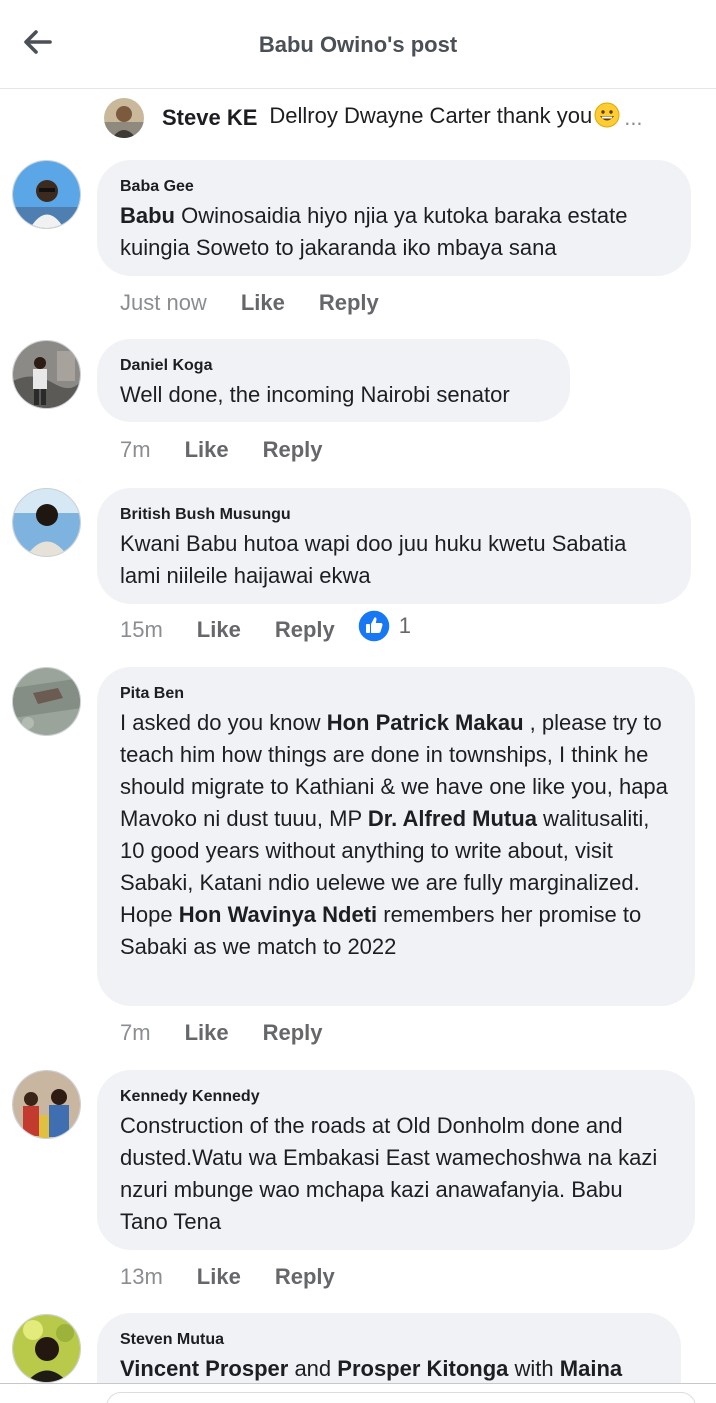 The height and width of the screenshot is (1403, 716). What do you see at coordinates (334, 366) in the screenshot?
I see `comment-author: Daniel Koga` at bounding box center [334, 366].